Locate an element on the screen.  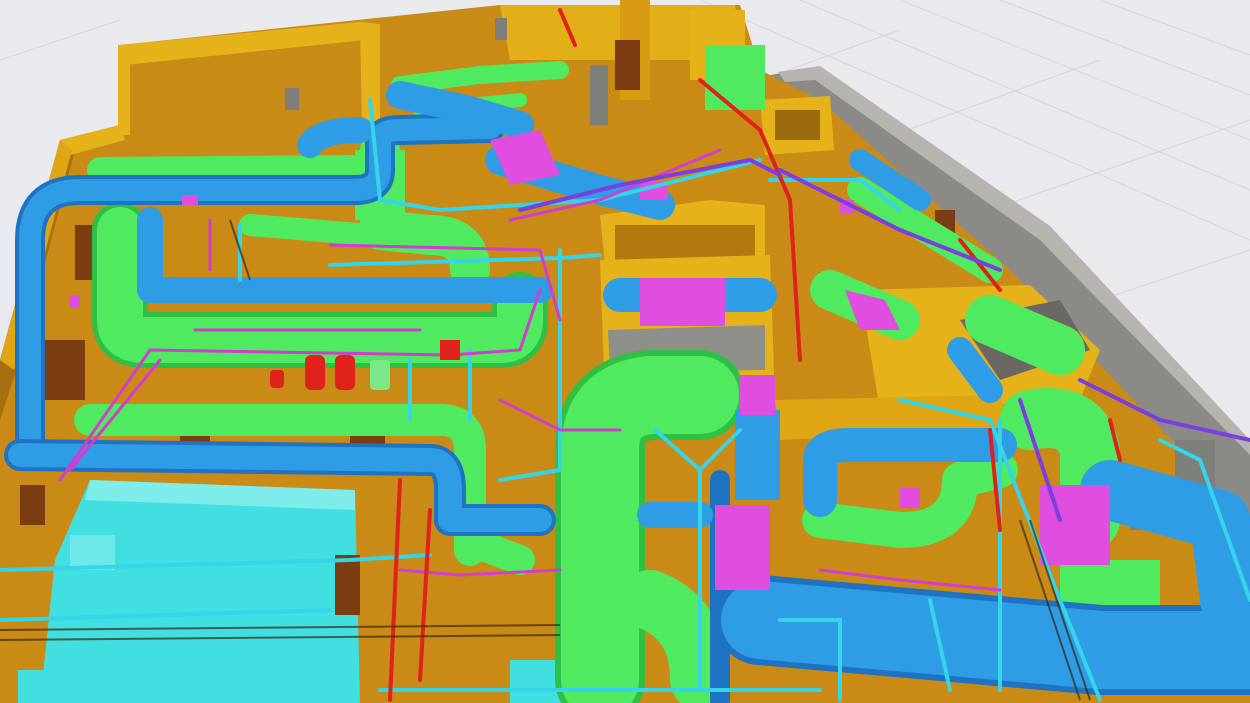
green-fan-unit is located at coordinates (735, 77).